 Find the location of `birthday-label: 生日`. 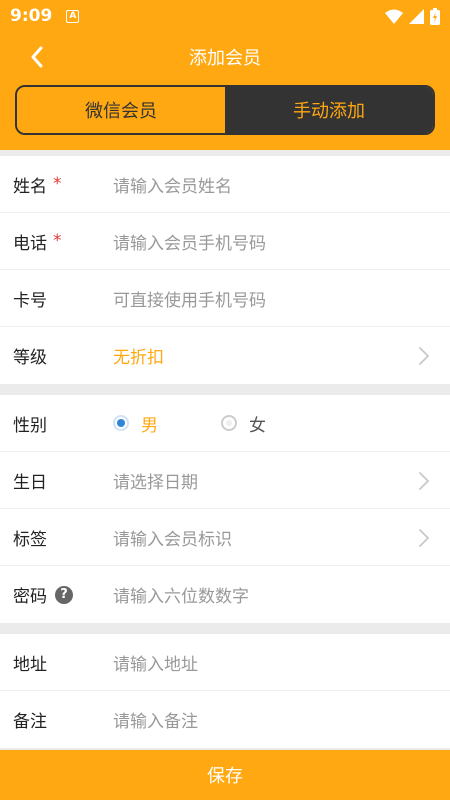

birthday-label: 生日 is located at coordinates (30, 482).